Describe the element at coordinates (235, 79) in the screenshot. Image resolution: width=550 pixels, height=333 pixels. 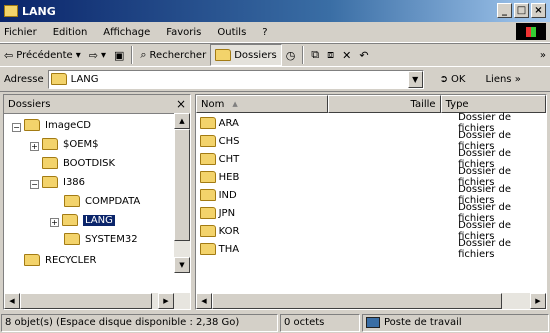
I see `address-field: LANG ▼` at that location.